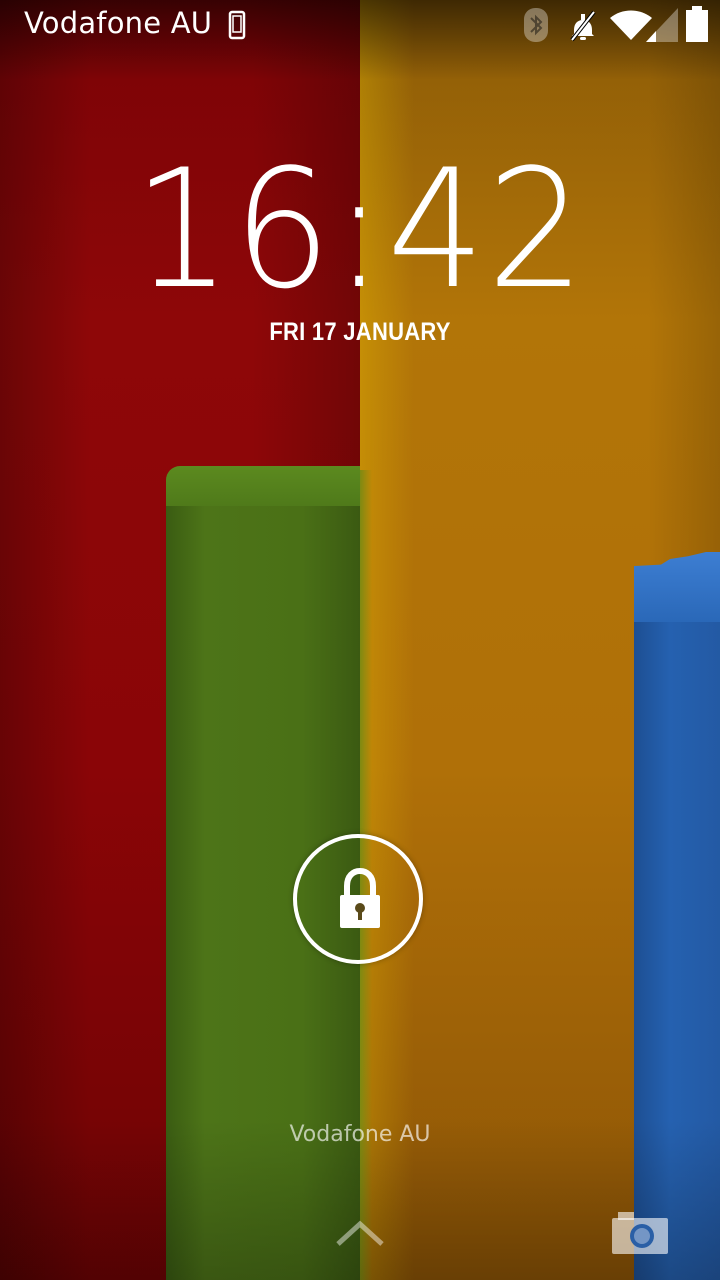 Image resolution: width=720 pixels, height=1280 pixels. I want to click on battery-icon, so click(697, 24).